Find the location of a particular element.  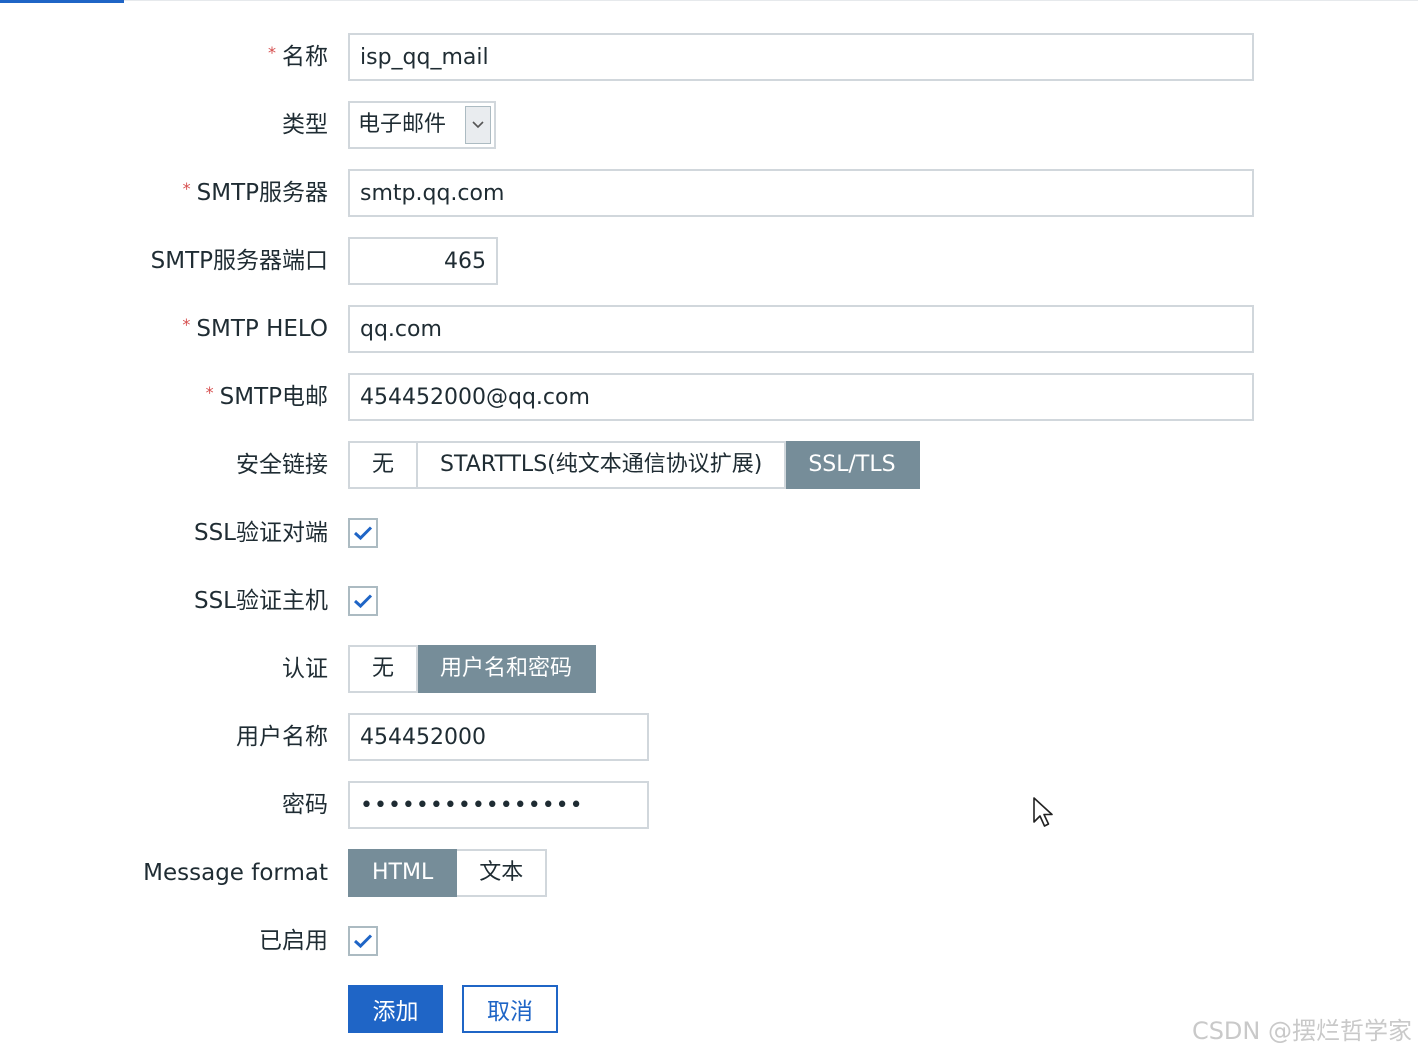

type-label: 类型 is located at coordinates (305, 125).